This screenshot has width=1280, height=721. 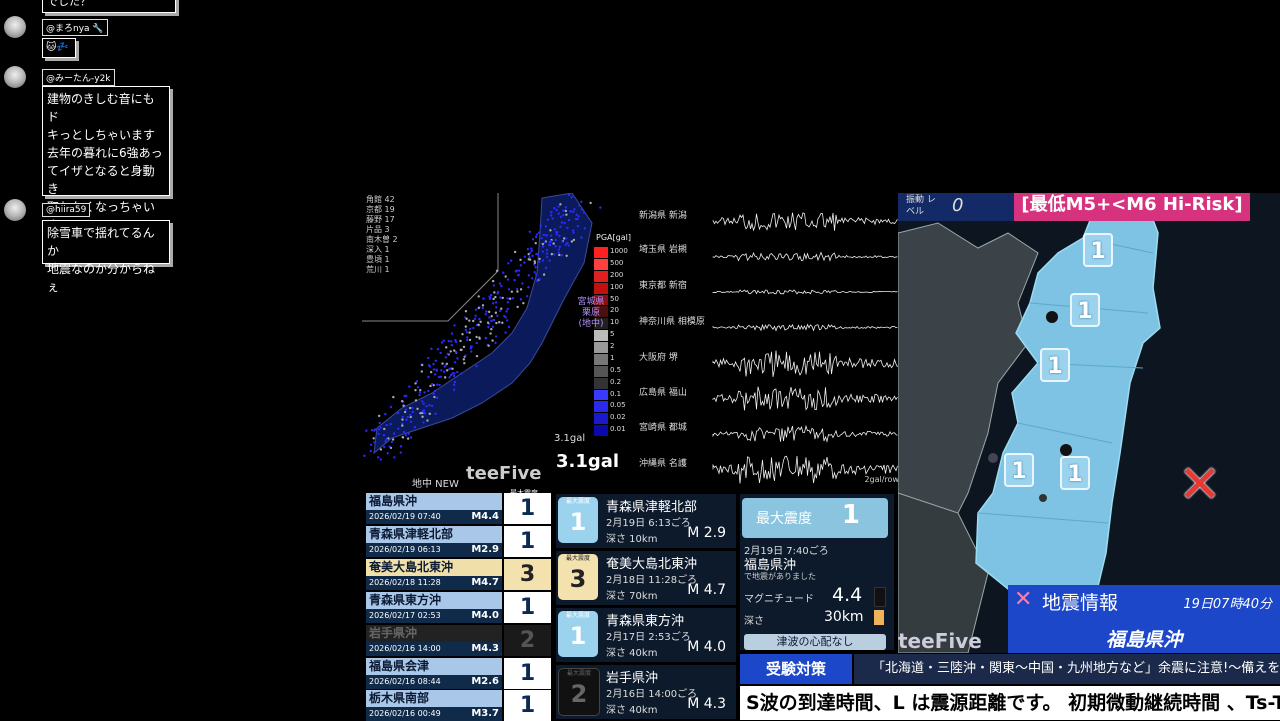 I want to click on quake-card: 最大震度 1 青森県東方沖 2月17日 2:53ごろ 深さ 40km M 4.0, so click(x=646, y=635).